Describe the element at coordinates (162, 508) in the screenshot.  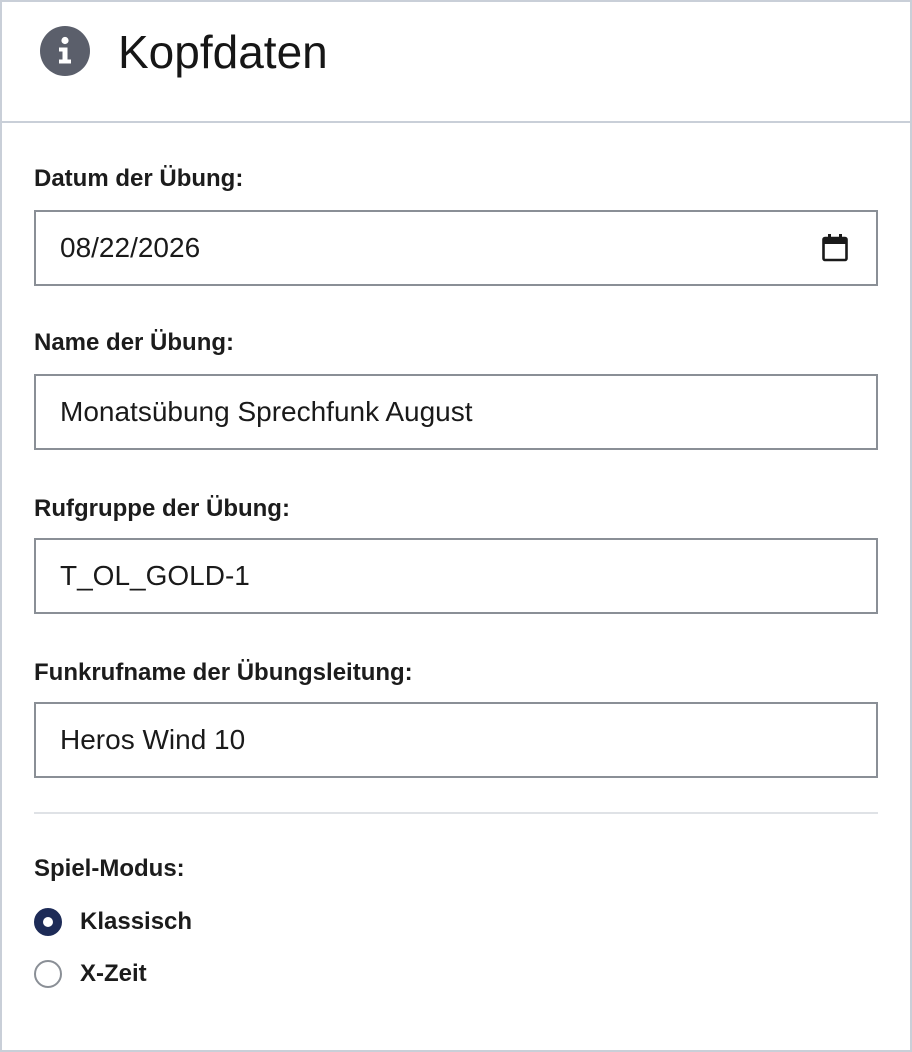
I see `call-group-label: Rufgruppe der Übung:` at that location.